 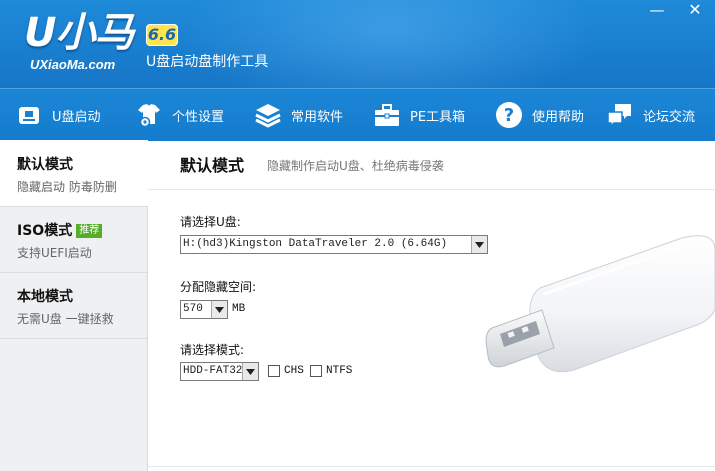 What do you see at coordinates (357, 114) in the screenshot?
I see `main-nav: U盘启动 个性设置 常用软件 PE工具箱 ? 使用帮助 论坛交流` at bounding box center [357, 114].